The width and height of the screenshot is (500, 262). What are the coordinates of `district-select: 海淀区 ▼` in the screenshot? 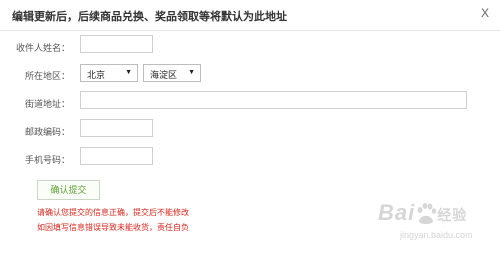 It's located at (172, 73).